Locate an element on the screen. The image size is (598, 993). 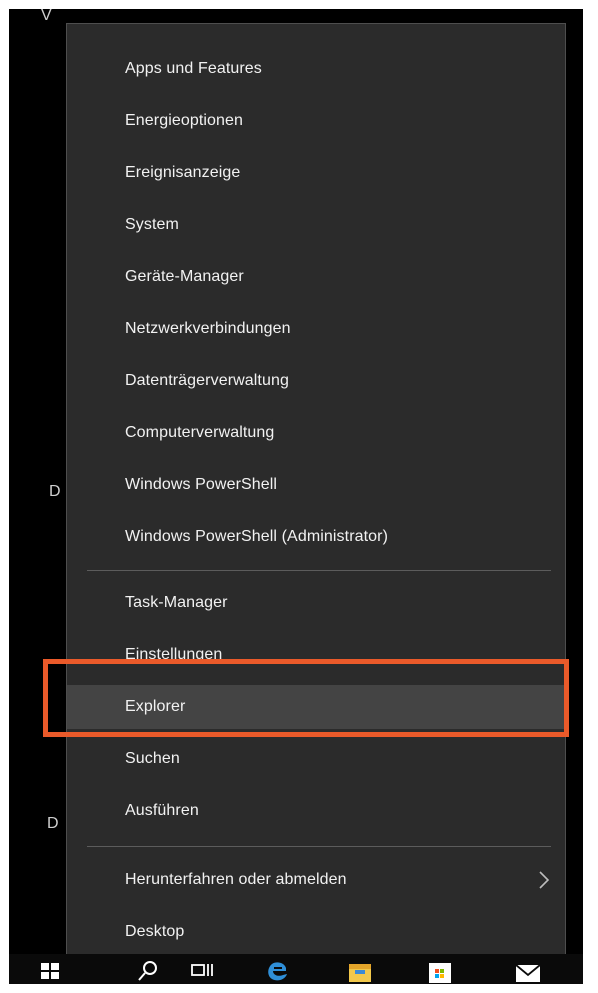
task-view-icon is located at coordinates (202, 971).